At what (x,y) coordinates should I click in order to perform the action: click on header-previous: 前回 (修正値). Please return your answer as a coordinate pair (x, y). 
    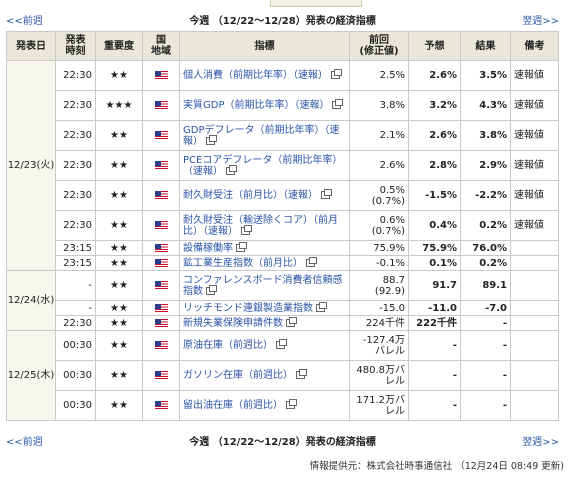
    Looking at the image, I should click on (379, 46).